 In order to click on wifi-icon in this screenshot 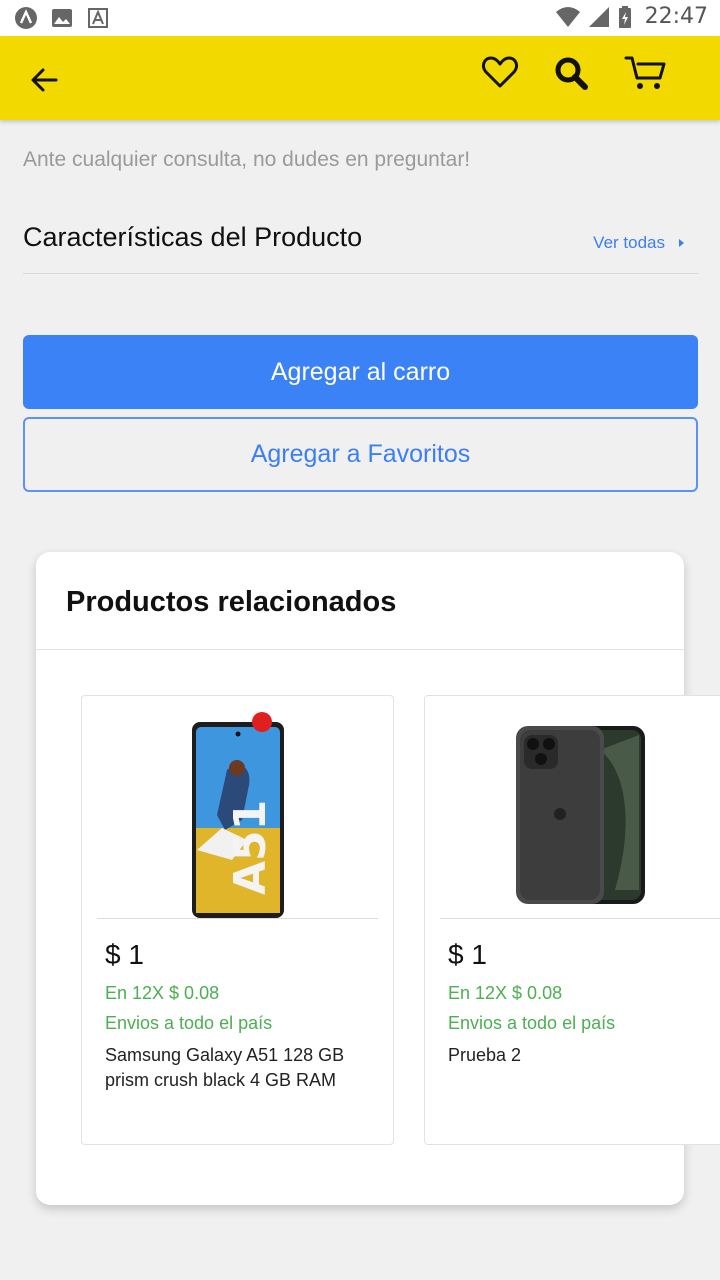, I will do `click(567, 16)`.